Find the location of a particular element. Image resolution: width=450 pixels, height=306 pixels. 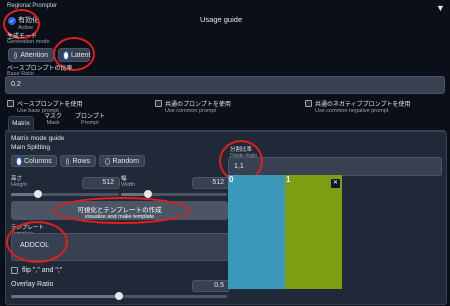

tab-mask-en: Mask is located at coordinates (53, 123).